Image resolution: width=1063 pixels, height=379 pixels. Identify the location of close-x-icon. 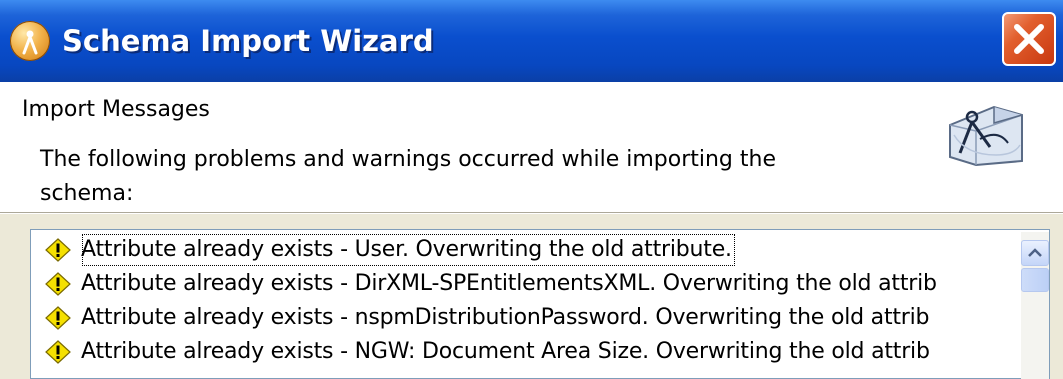
(1029, 39).